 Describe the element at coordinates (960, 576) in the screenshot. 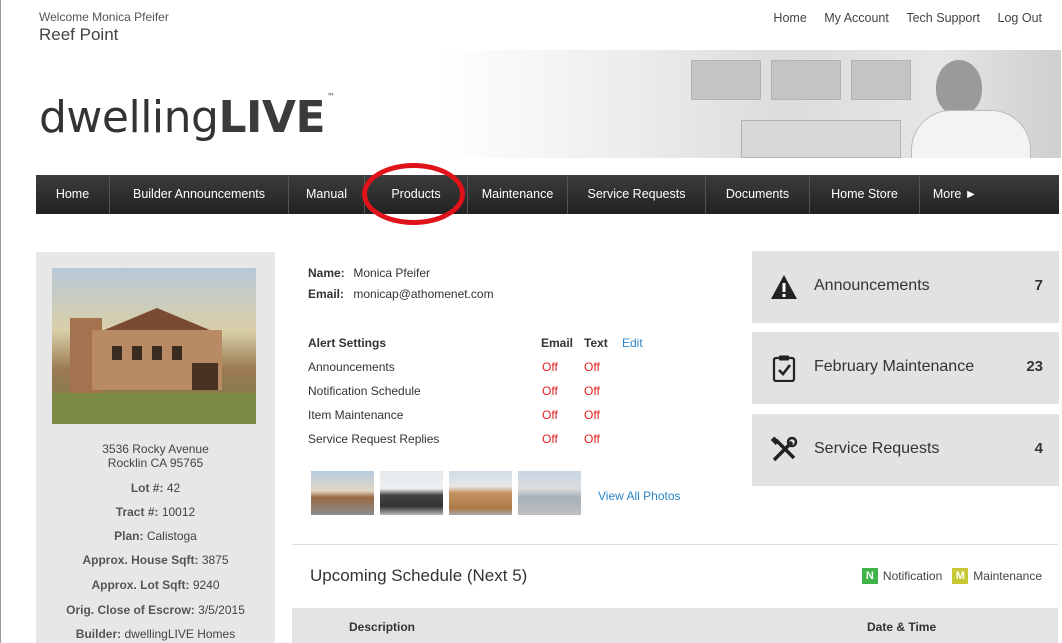

I see `maintenance-badge-icon: M` at that location.